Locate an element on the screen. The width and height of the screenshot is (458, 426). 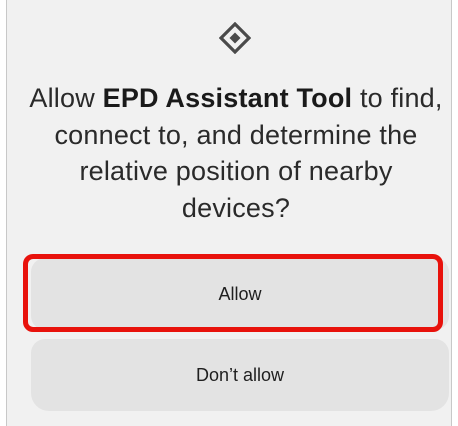
message-prefix: Allow is located at coordinates (66, 98).